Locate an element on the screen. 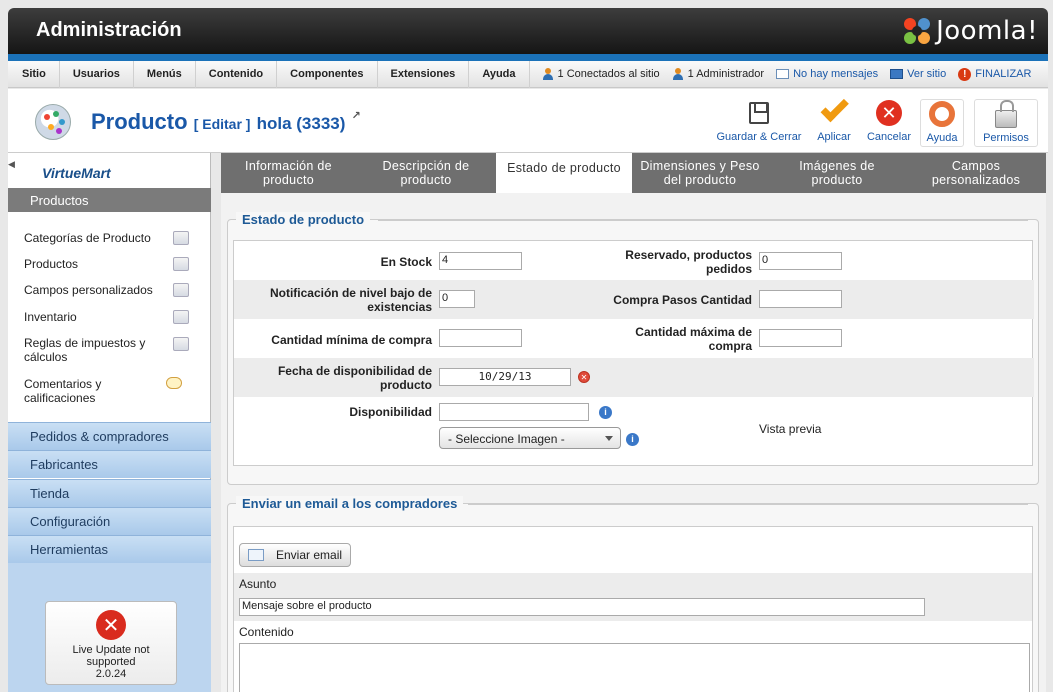 This screenshot has height=692, width=1053. menu-extensiones: Extensiones is located at coordinates (424, 74).